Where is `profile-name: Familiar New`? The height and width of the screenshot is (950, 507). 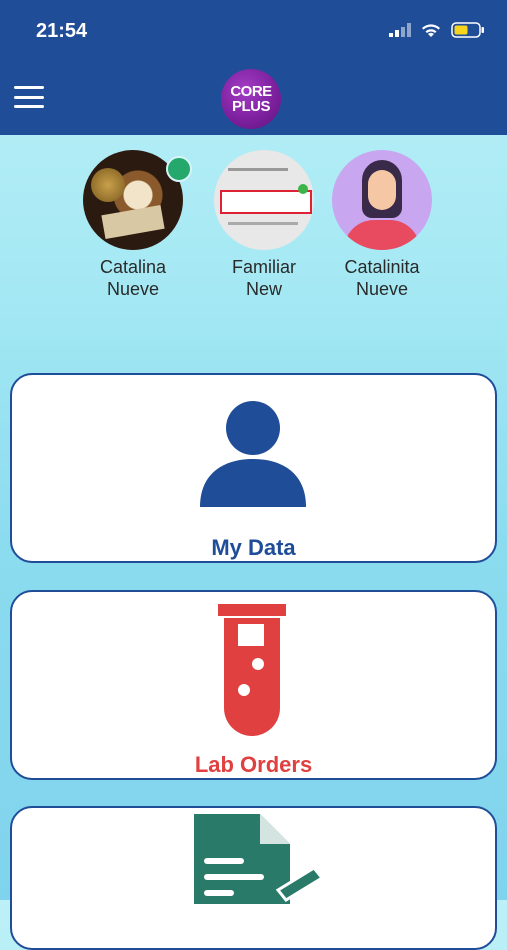
profile-name: Familiar New is located at coordinates (263, 278).